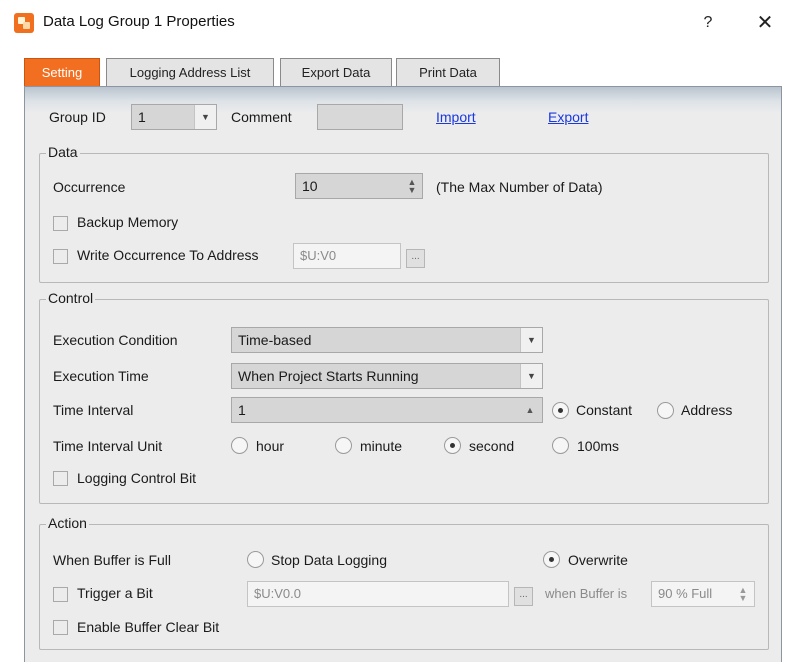  What do you see at coordinates (275, 340) in the screenshot?
I see `execution-condition-value: Time-based` at bounding box center [275, 340].